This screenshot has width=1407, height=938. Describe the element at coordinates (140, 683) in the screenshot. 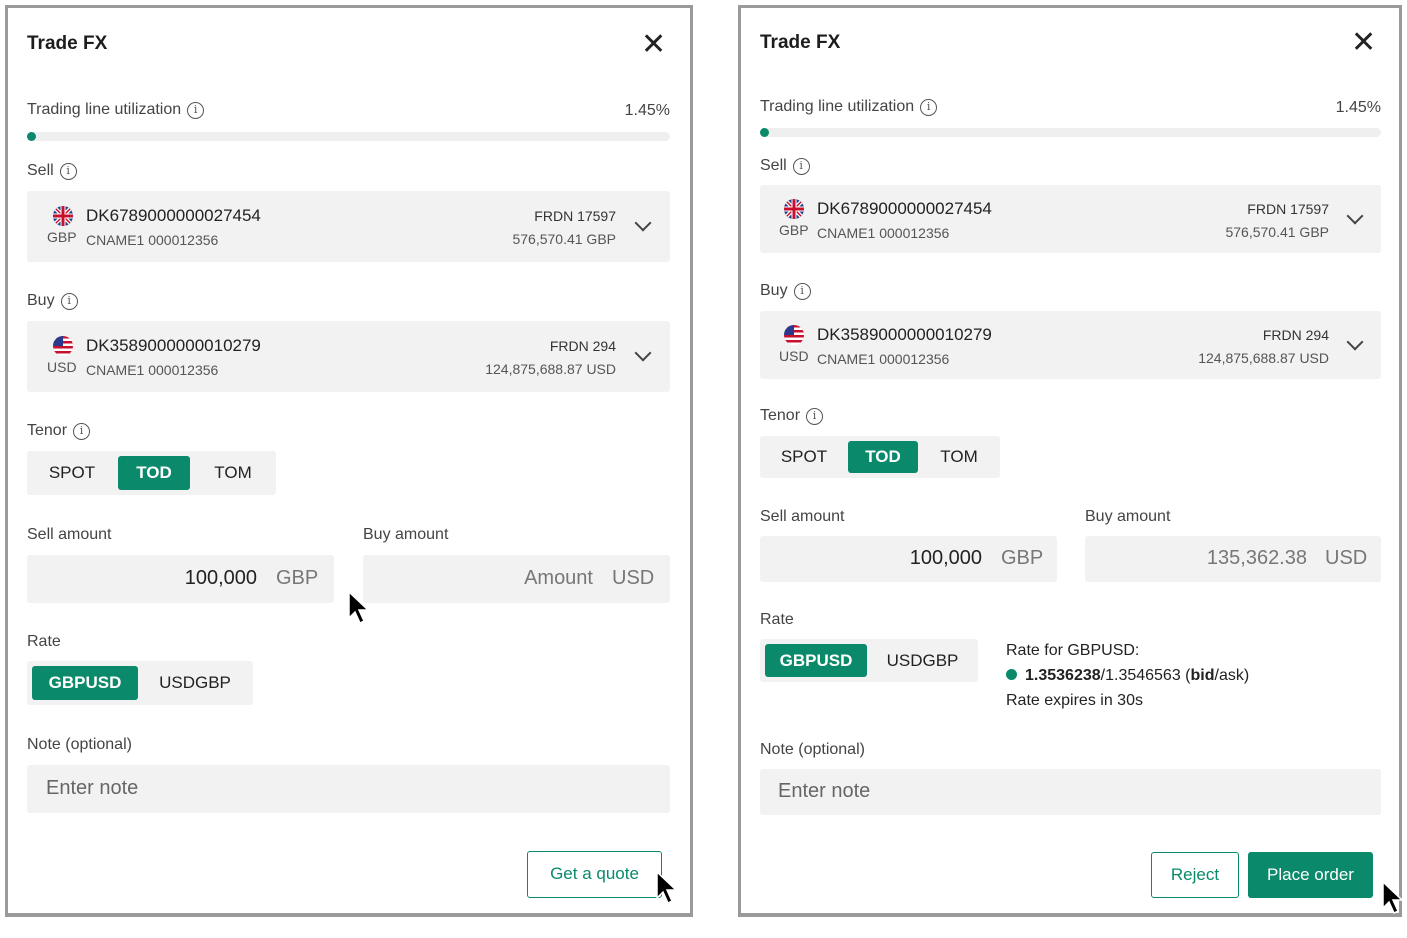

I see `rate-toggle: GBPUSD USDGBP` at that location.